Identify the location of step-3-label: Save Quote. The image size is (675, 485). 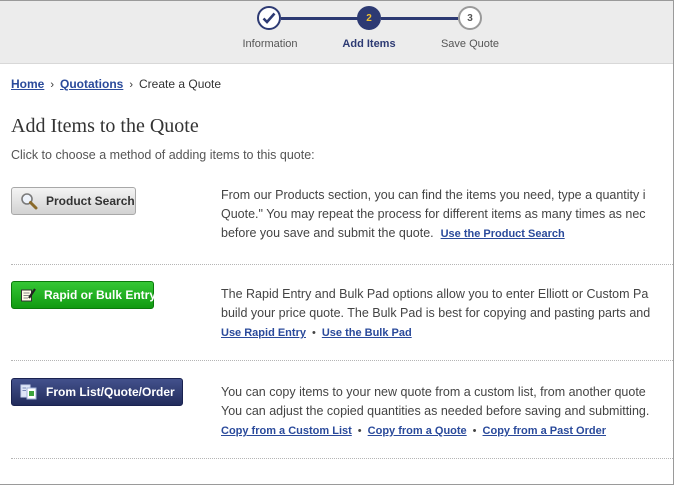
(470, 44).